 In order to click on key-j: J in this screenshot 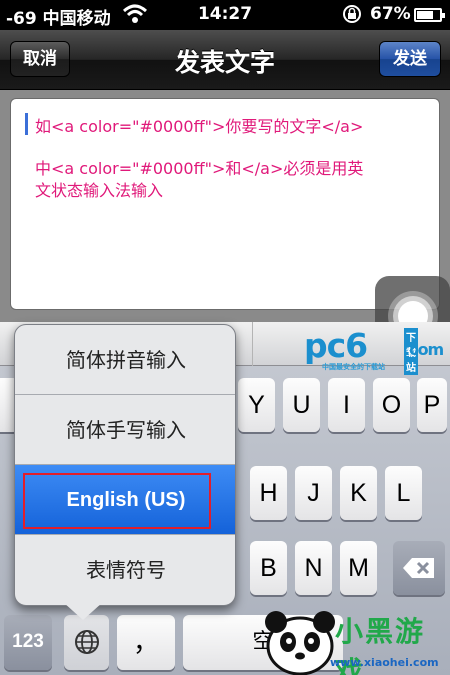, I will do `click(313, 493)`.